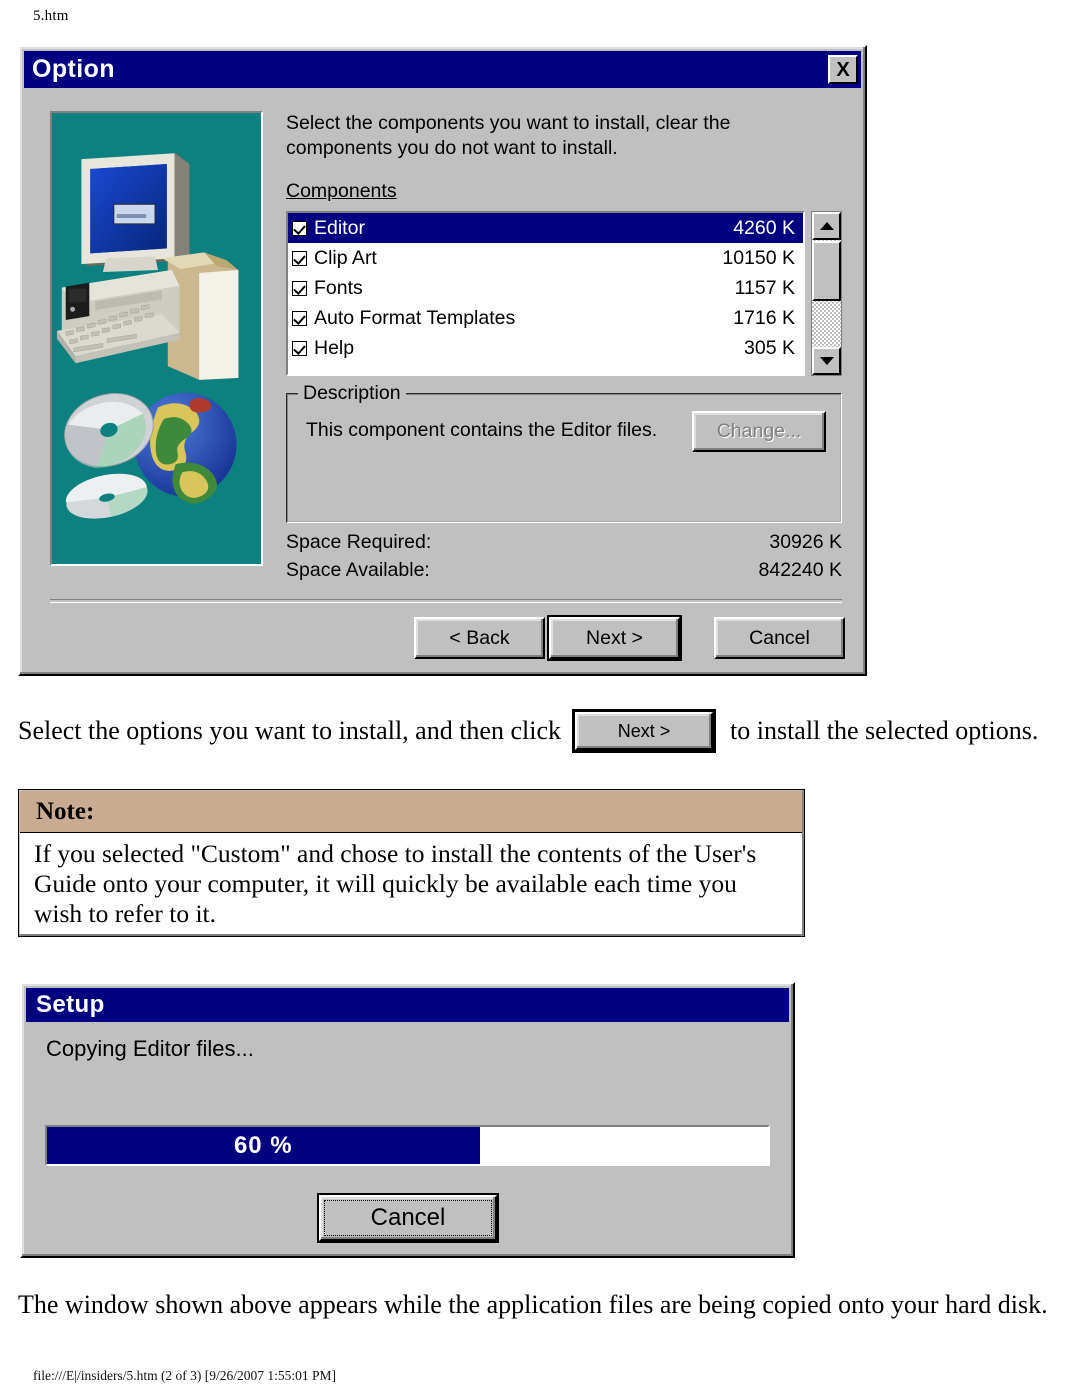  Describe the element at coordinates (446, 601) in the screenshot. I see `divider` at that location.